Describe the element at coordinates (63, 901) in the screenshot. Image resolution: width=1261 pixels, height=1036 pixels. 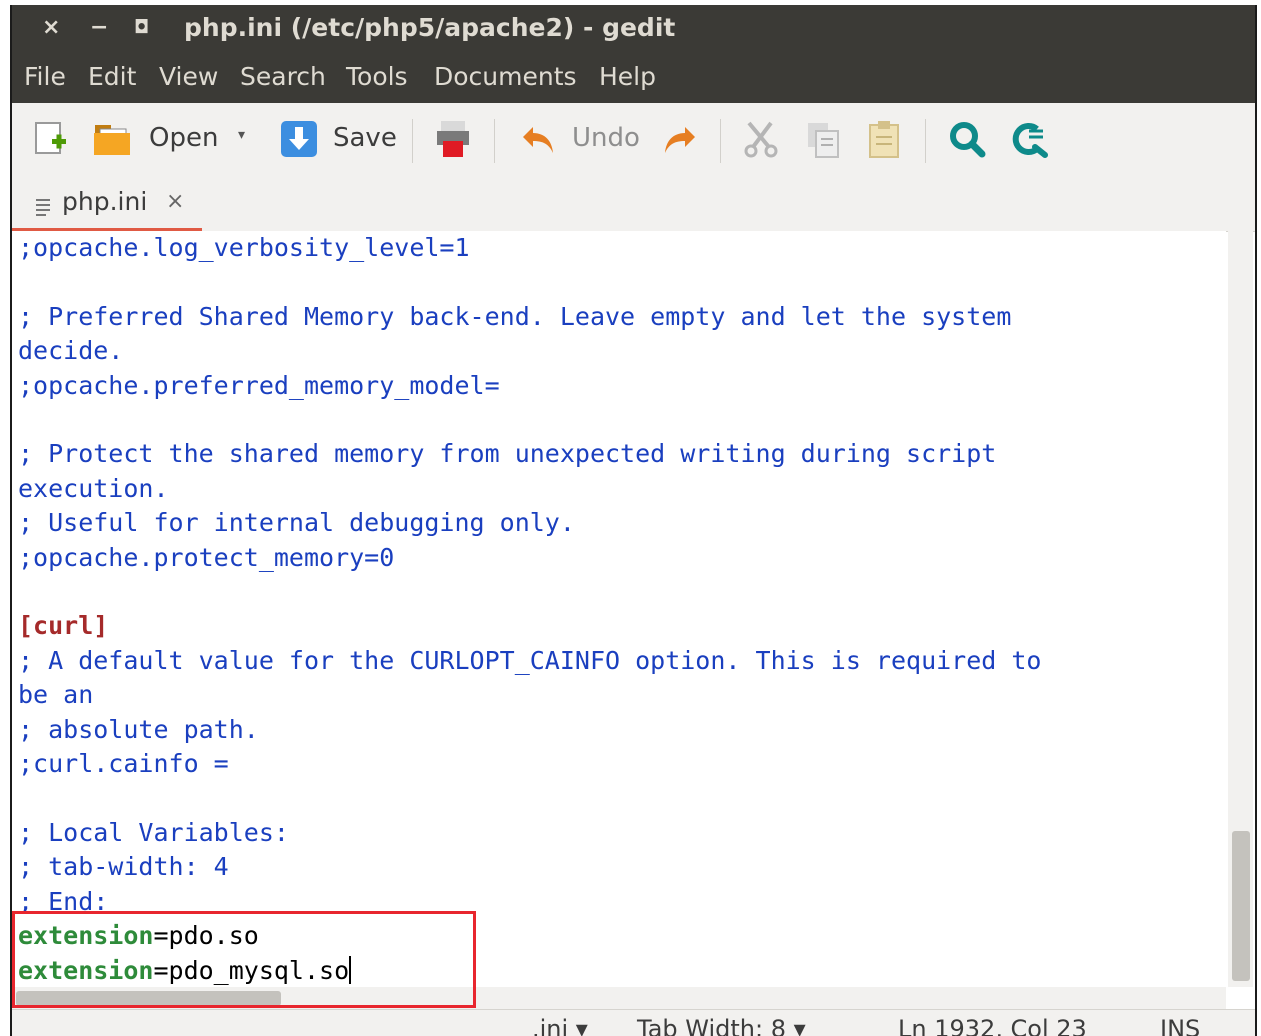
I see `comment-text: ; End:` at that location.